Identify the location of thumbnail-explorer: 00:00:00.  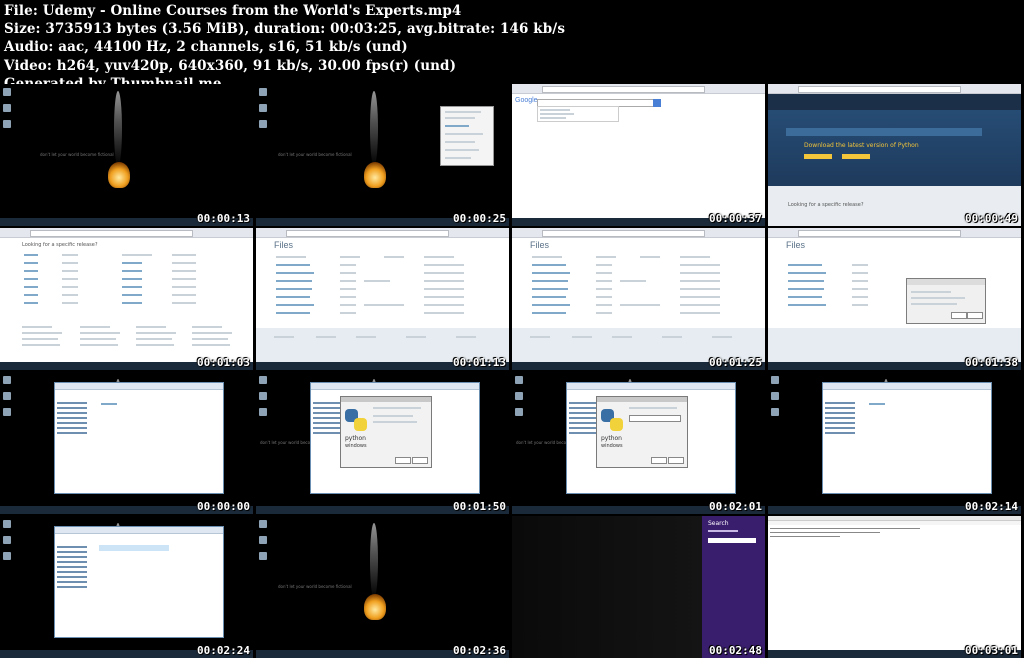
(126, 443).